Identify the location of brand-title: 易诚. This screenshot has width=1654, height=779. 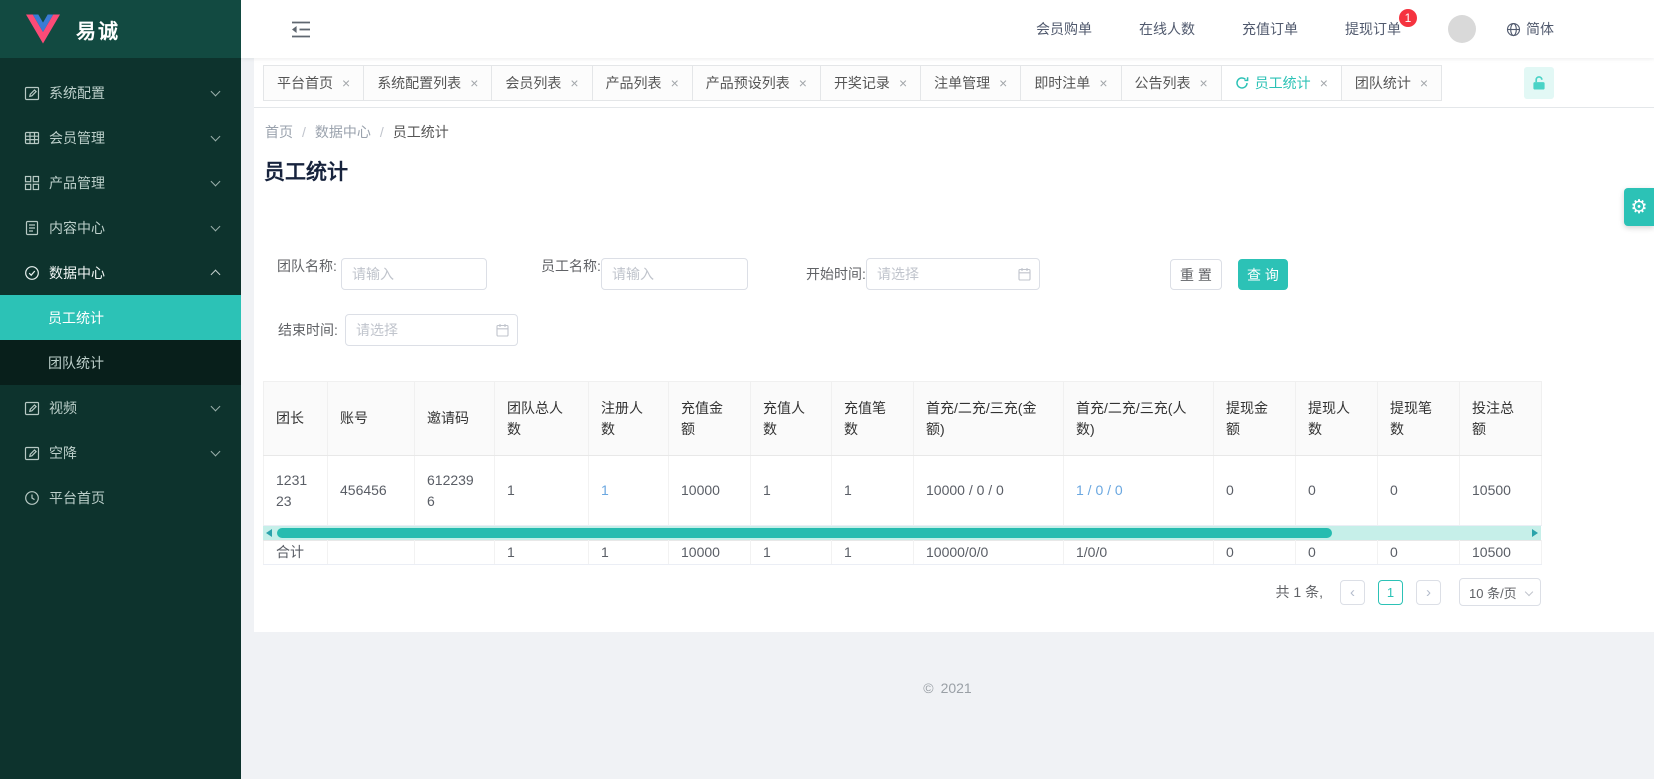
(98, 31).